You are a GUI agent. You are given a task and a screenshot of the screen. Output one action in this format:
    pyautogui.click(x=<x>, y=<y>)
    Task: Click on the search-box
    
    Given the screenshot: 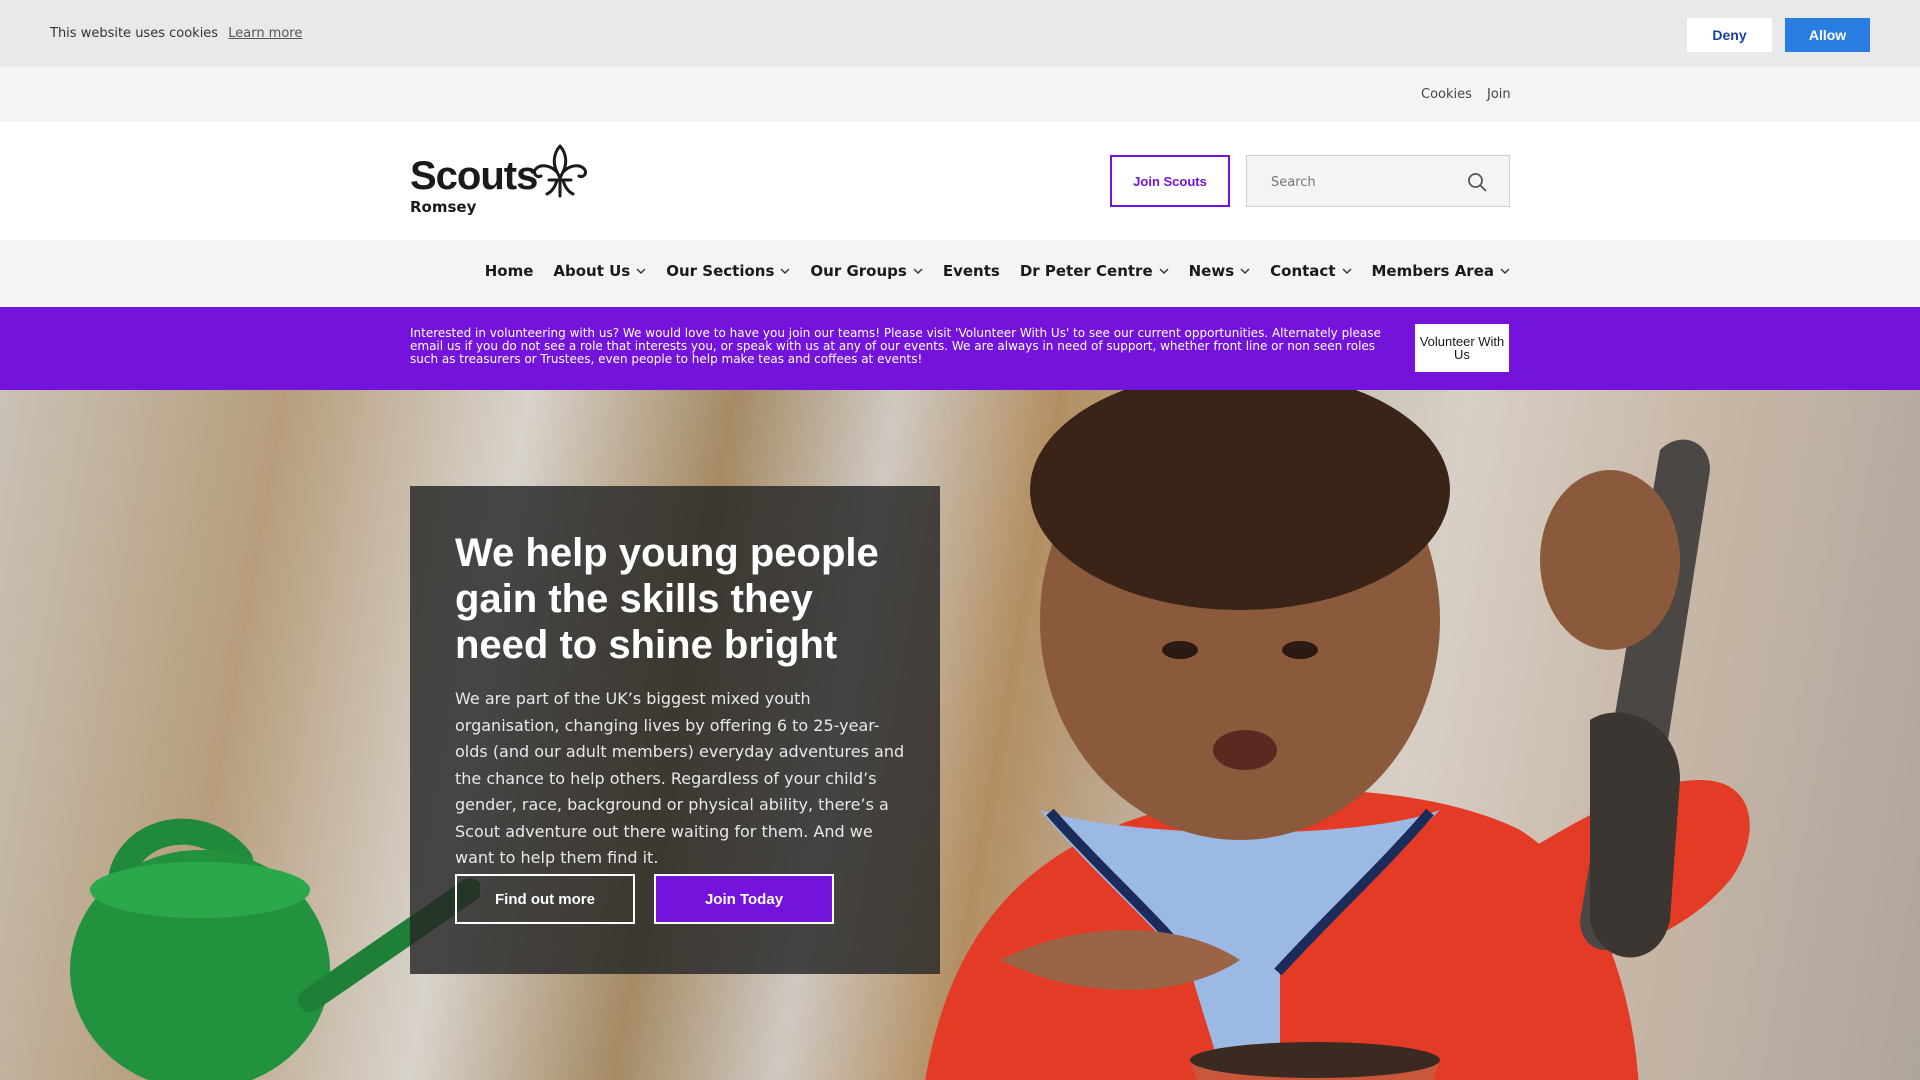 What is the action you would take?
    pyautogui.click(x=1378, y=181)
    